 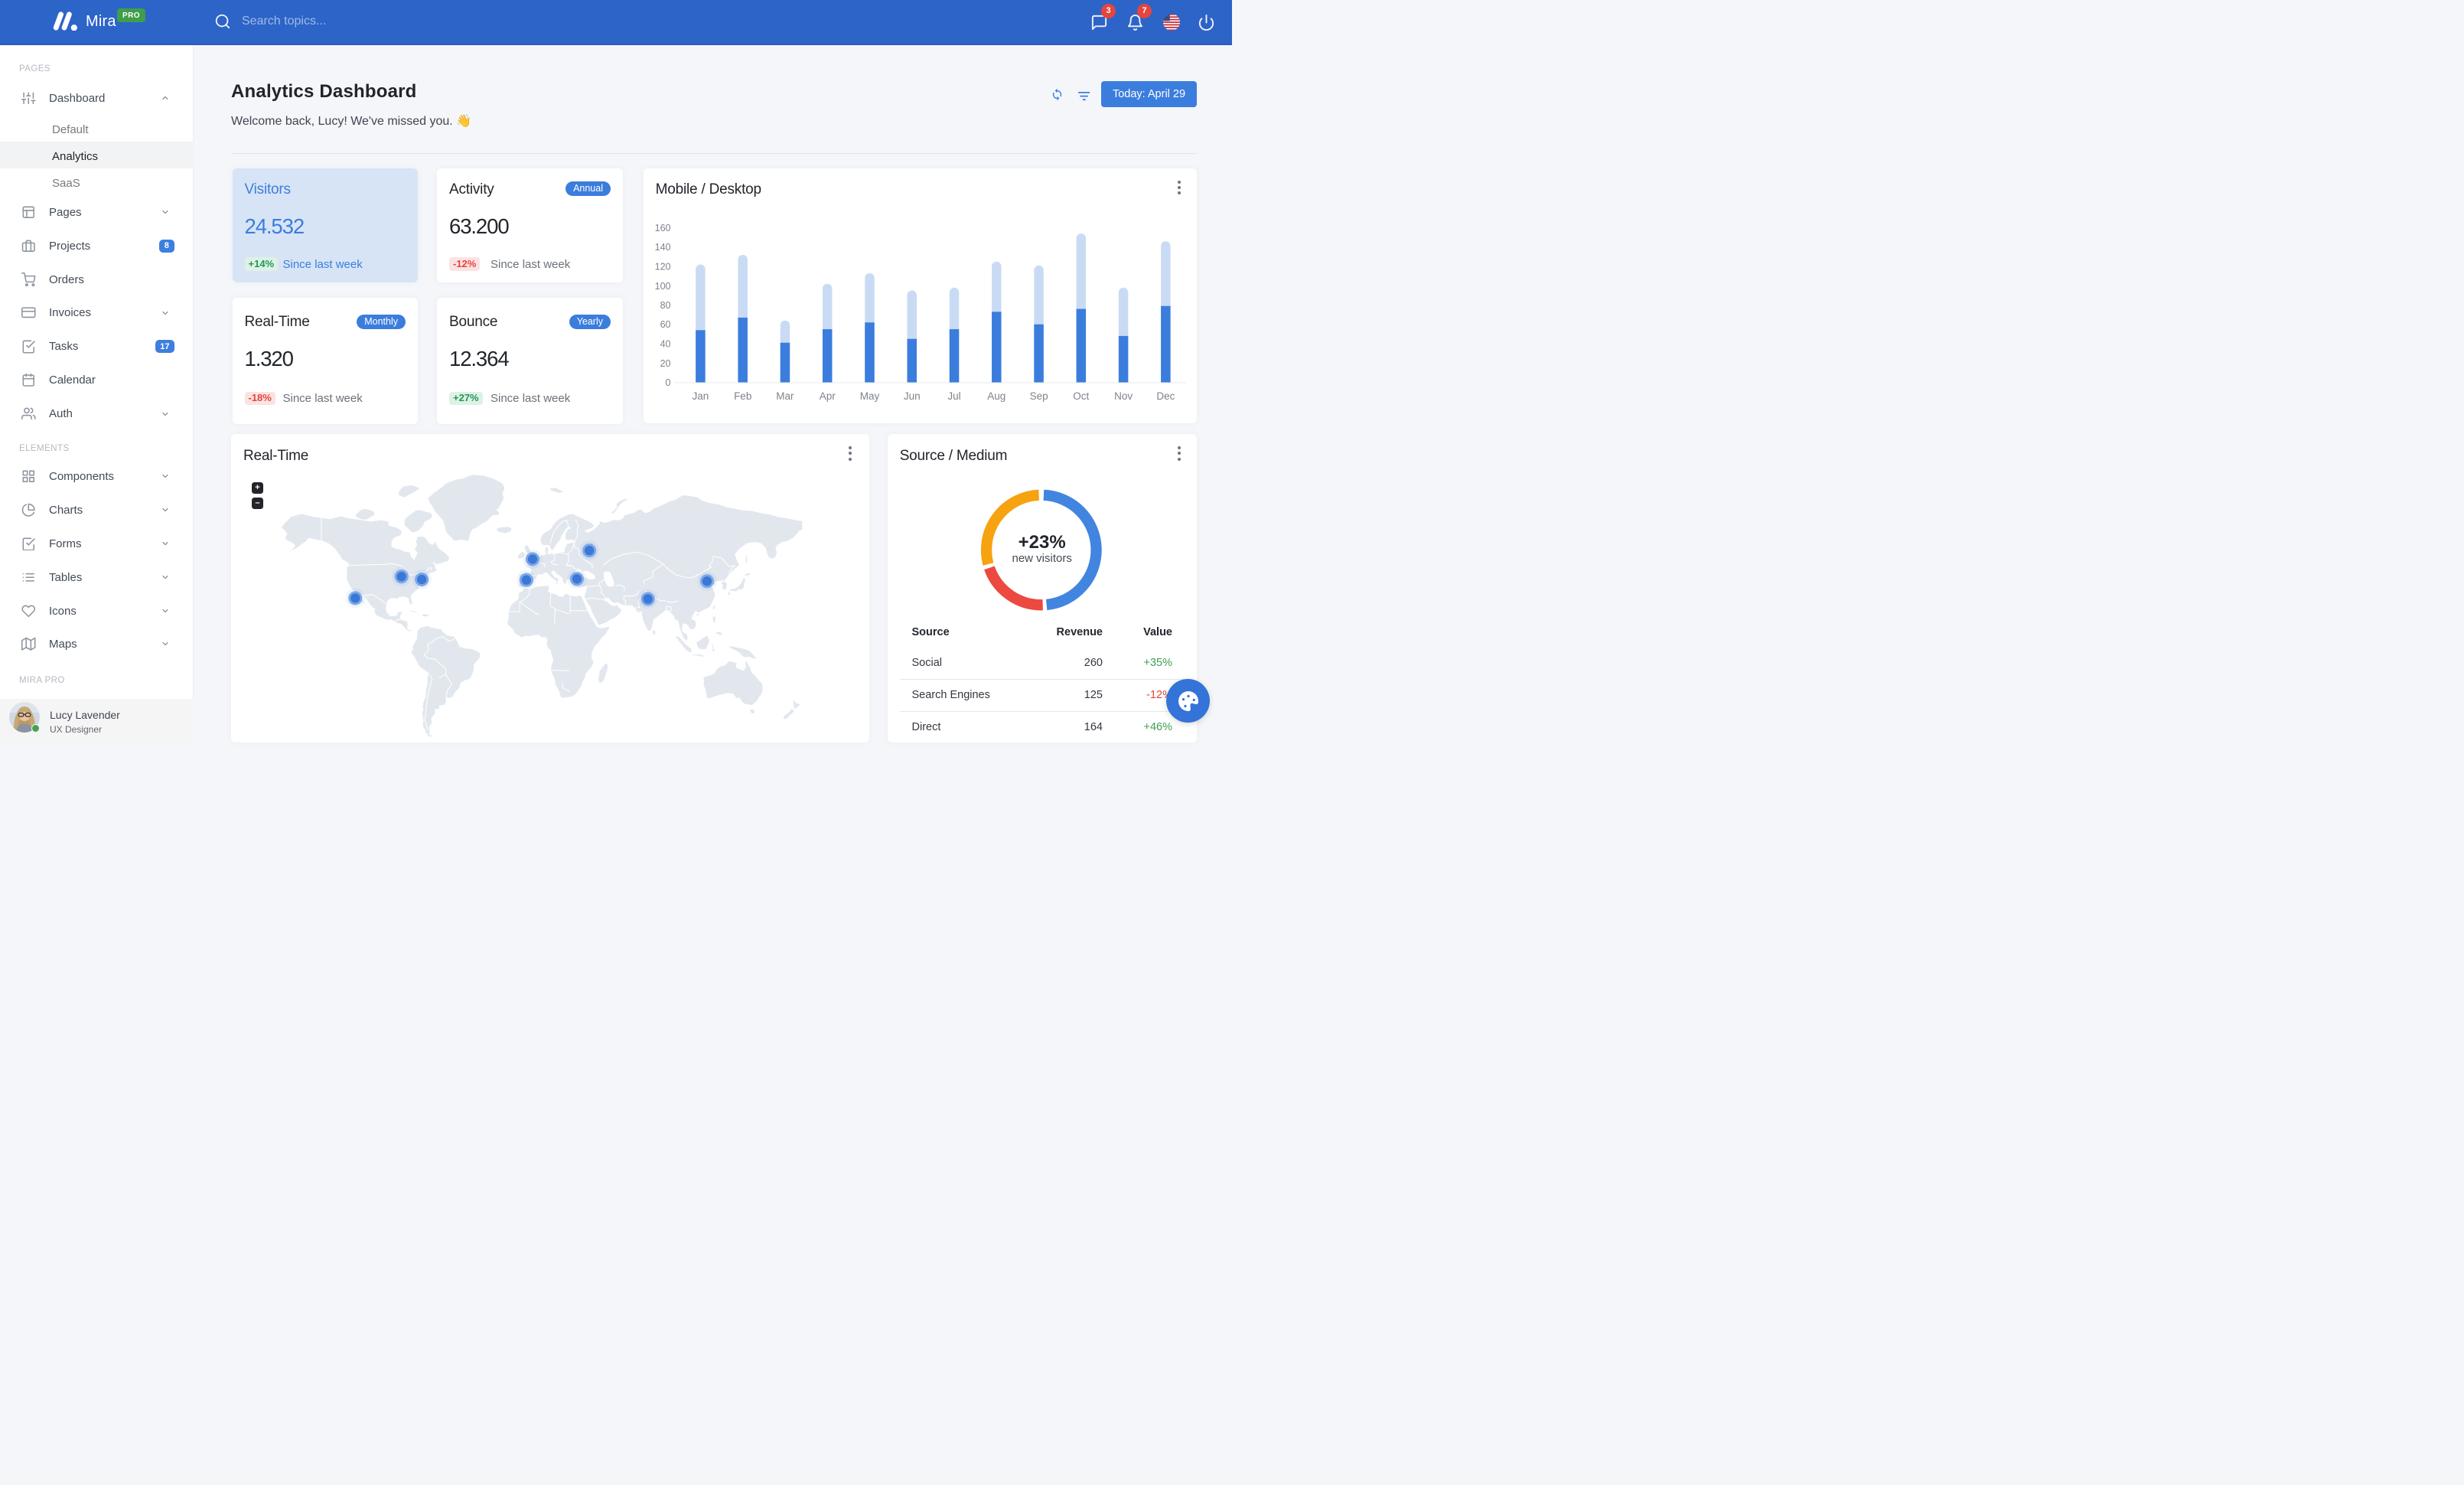 What do you see at coordinates (1165, 396) in the screenshot?
I see `svg-text: Dec` at bounding box center [1165, 396].